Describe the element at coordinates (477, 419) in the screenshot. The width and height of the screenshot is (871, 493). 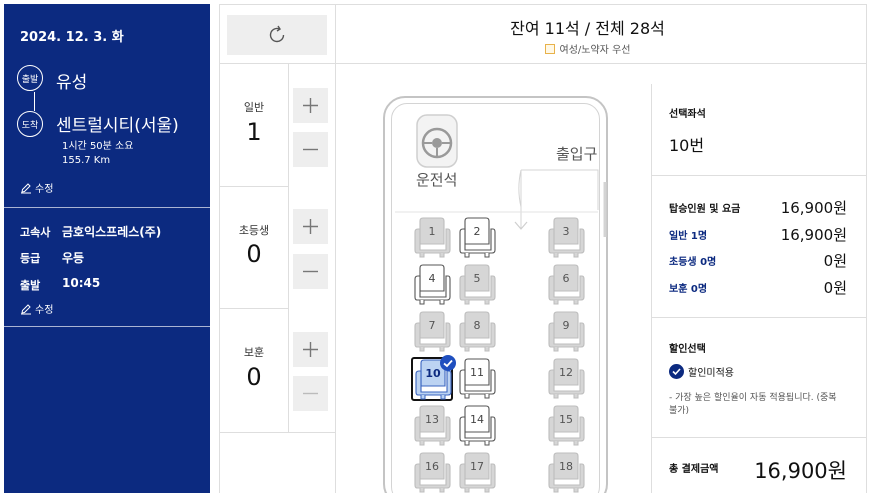
I see `seat-number: 14` at that location.